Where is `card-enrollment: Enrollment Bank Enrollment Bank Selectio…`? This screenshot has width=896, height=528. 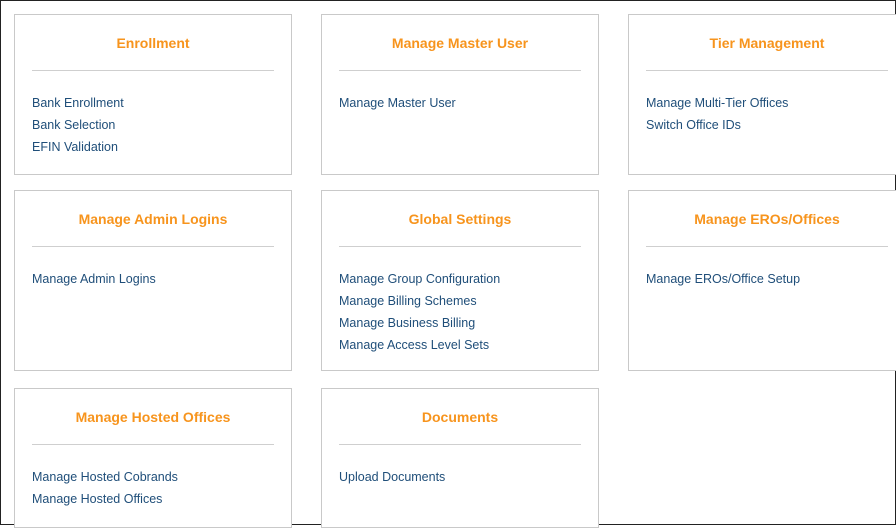 card-enrollment: Enrollment Bank Enrollment Bank Selectio… is located at coordinates (153, 94).